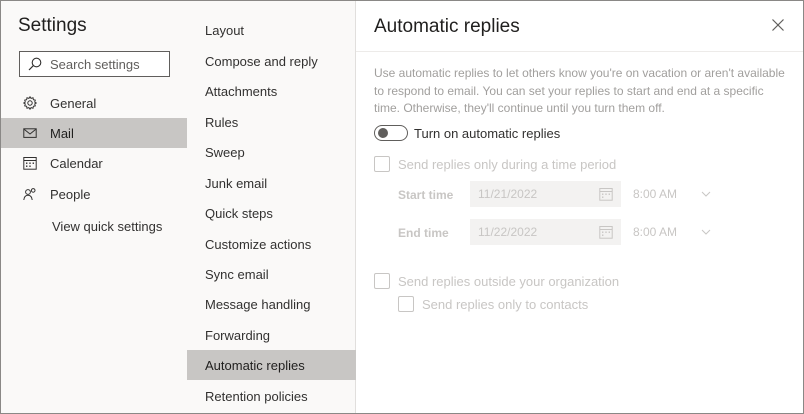  What do you see at coordinates (271, 365) in the screenshot?
I see `section-automatic-replies: Automatic replies` at bounding box center [271, 365].